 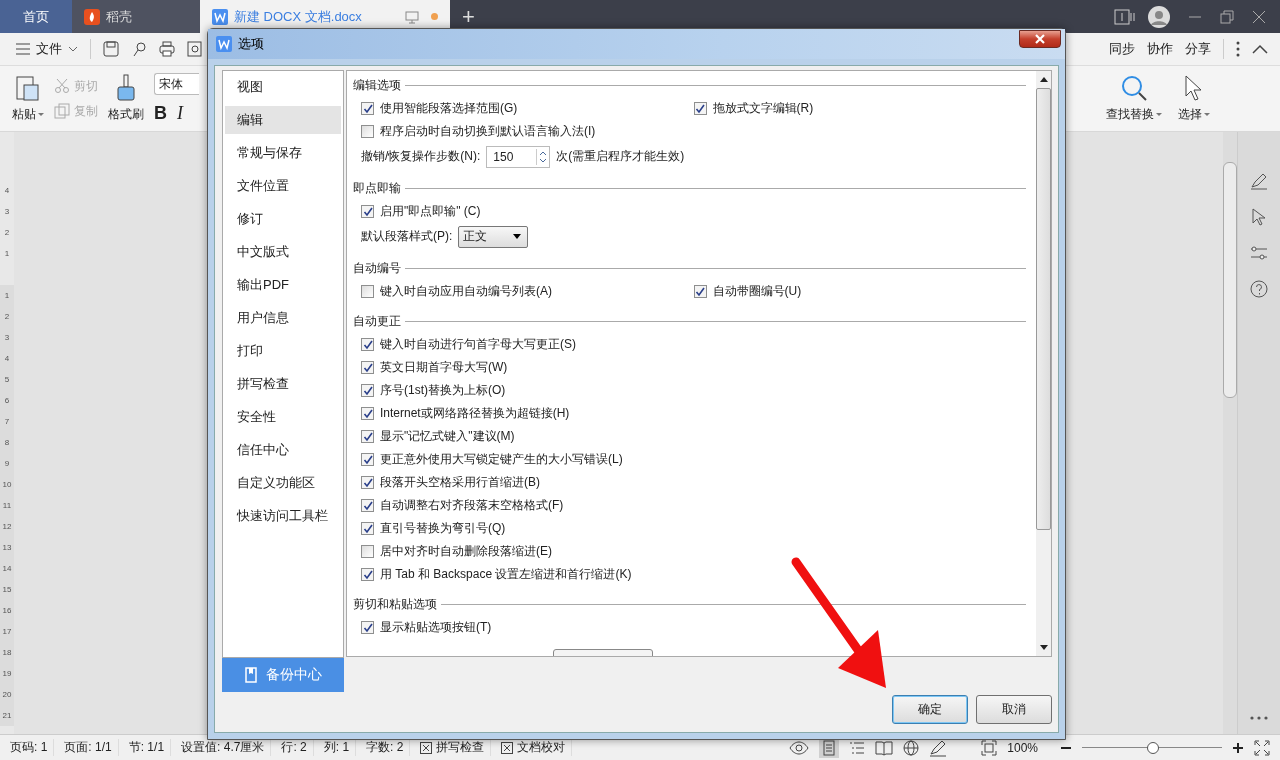 I want to click on ruler-number: 11, so click(x=7, y=506).